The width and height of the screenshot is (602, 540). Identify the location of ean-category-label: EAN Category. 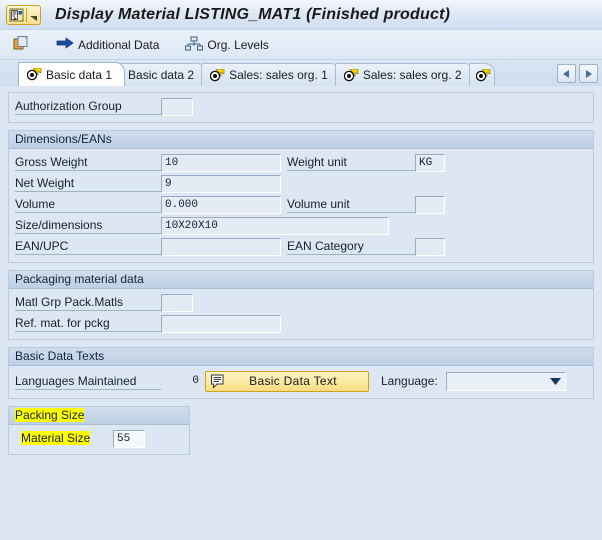
(351, 246).